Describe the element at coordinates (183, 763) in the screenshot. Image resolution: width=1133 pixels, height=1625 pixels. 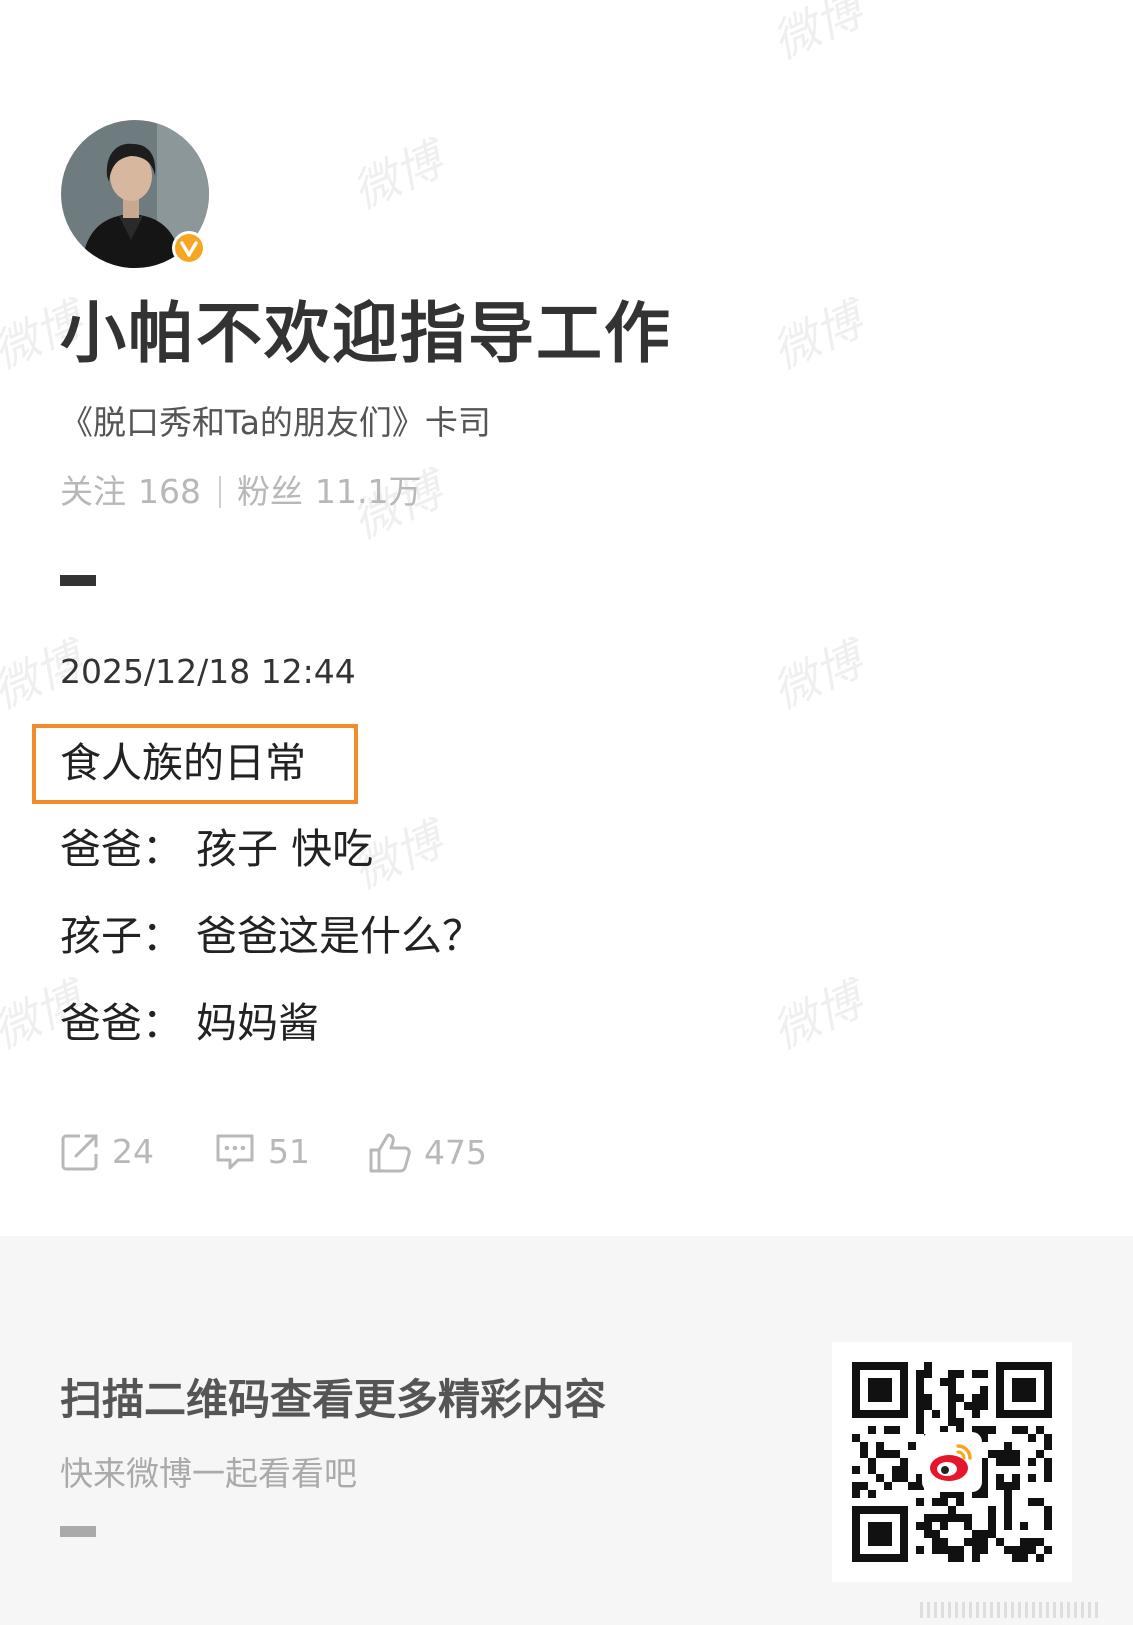
I see `post-title: 食人族的日常` at that location.